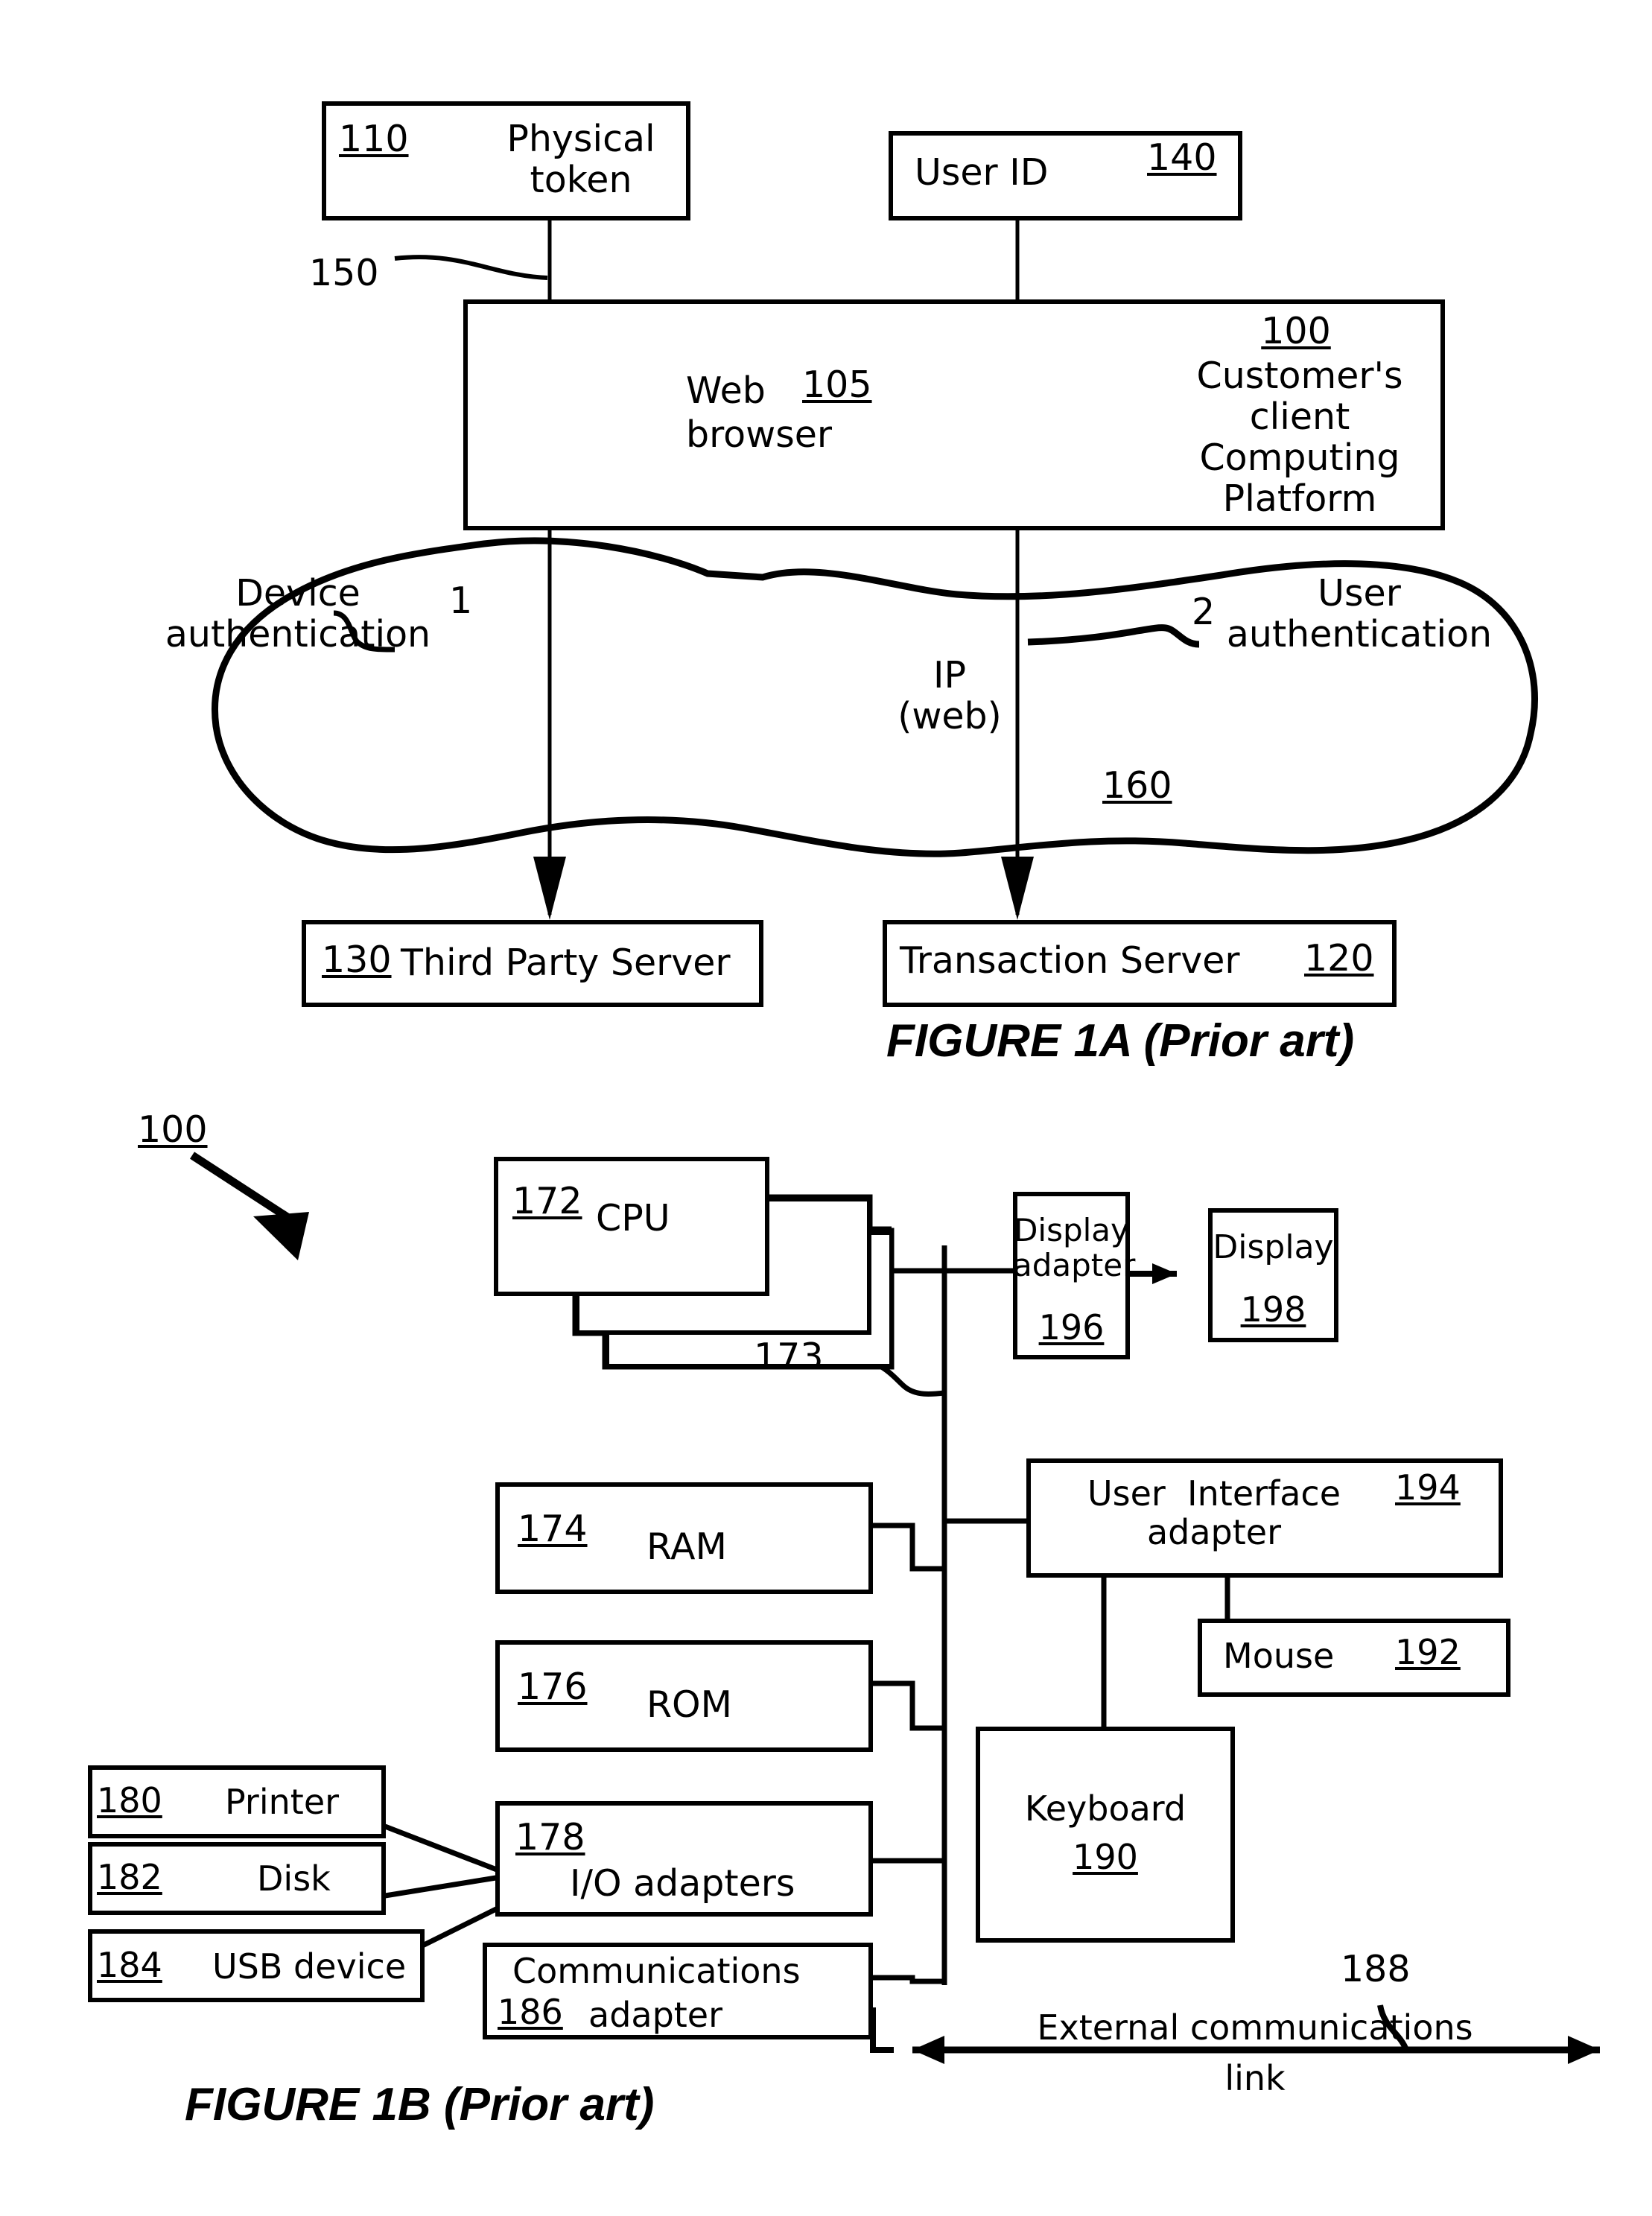 The image size is (1652, 2216). I want to click on user-id-ref: 140, so click(1182, 157).